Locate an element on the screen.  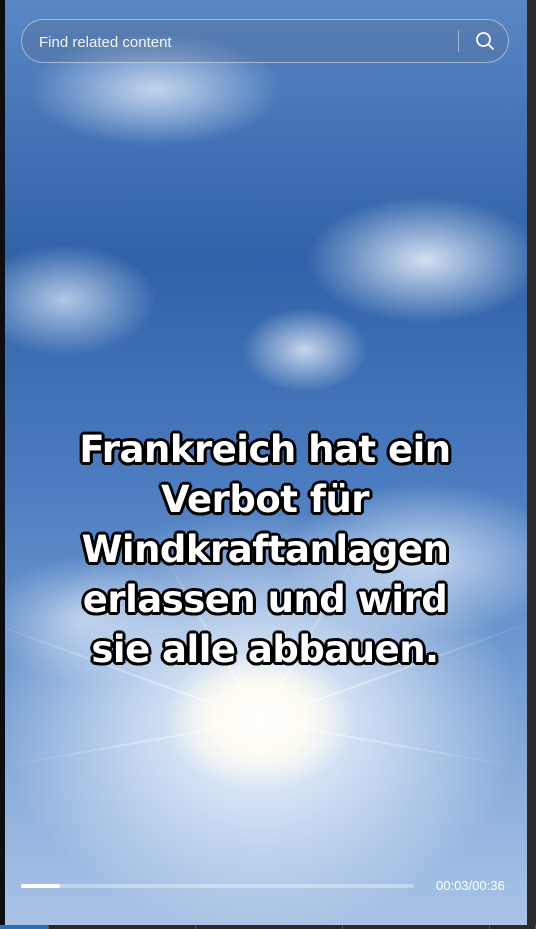
scrollbar-edge is located at coordinates (531, 462).